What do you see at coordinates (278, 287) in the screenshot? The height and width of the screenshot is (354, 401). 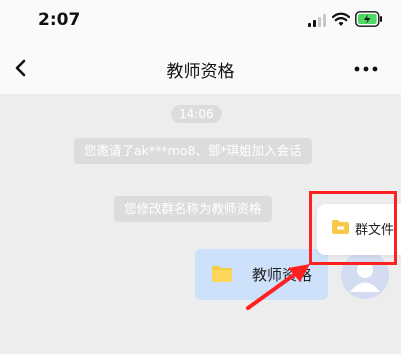 I see `red-arrow-annotation` at bounding box center [278, 287].